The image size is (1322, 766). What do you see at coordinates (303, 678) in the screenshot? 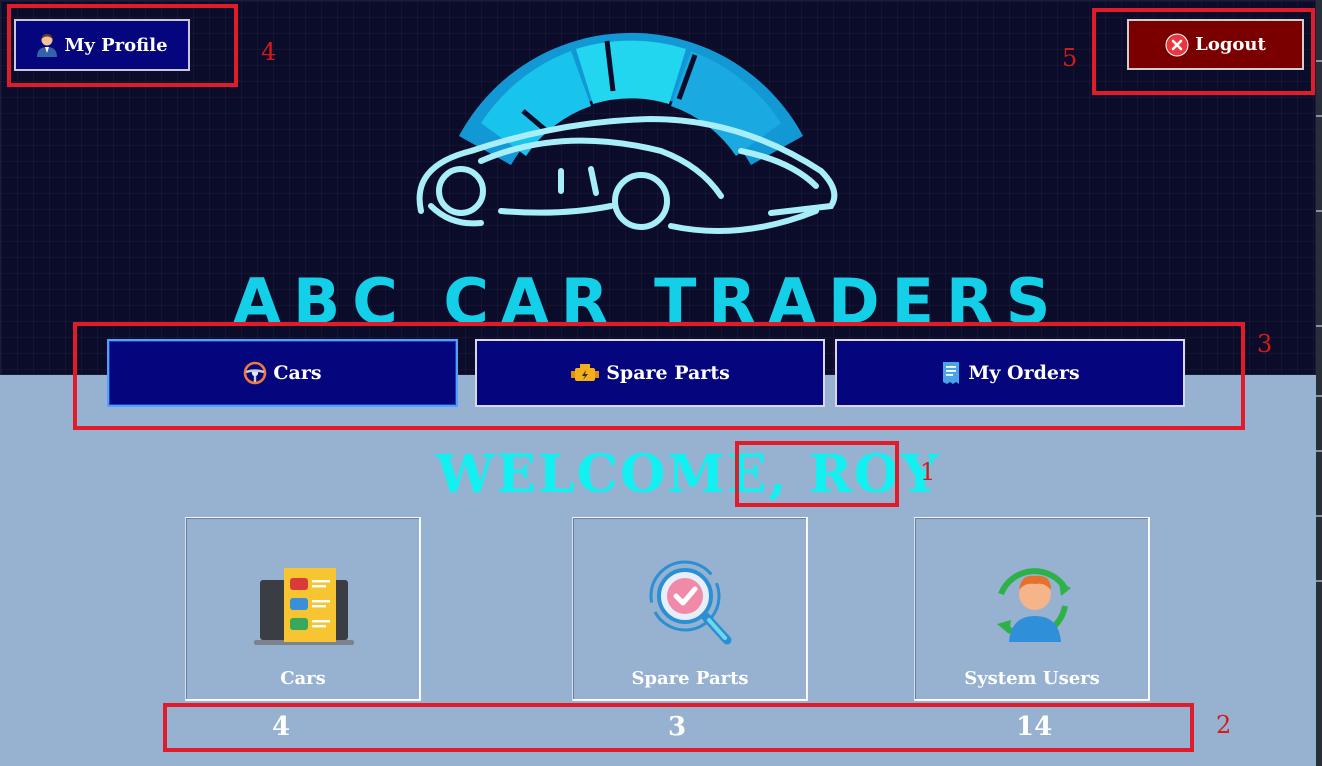
I see `stat-cars-label: Cars` at bounding box center [303, 678].